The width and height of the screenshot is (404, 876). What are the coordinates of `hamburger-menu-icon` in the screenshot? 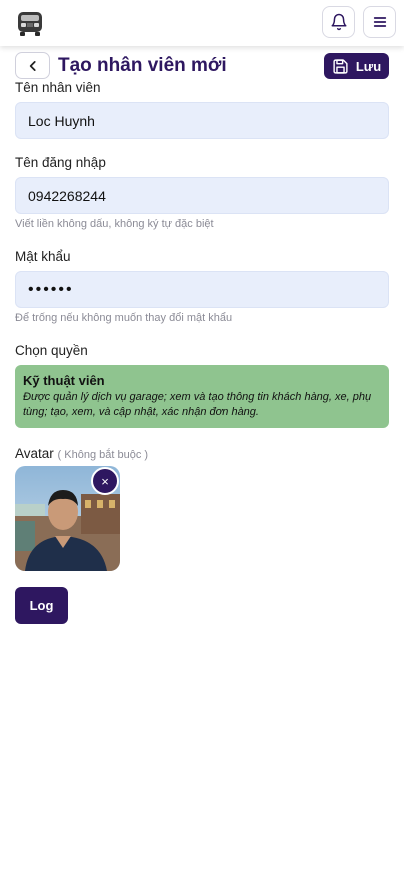 It's located at (379, 22).